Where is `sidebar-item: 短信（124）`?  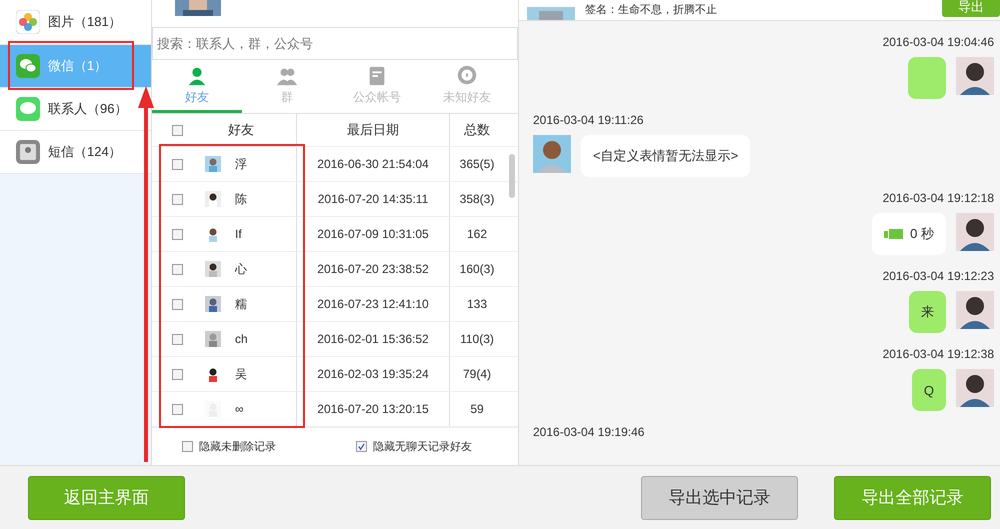 sidebar-item: 短信（124） is located at coordinates (75, 152).